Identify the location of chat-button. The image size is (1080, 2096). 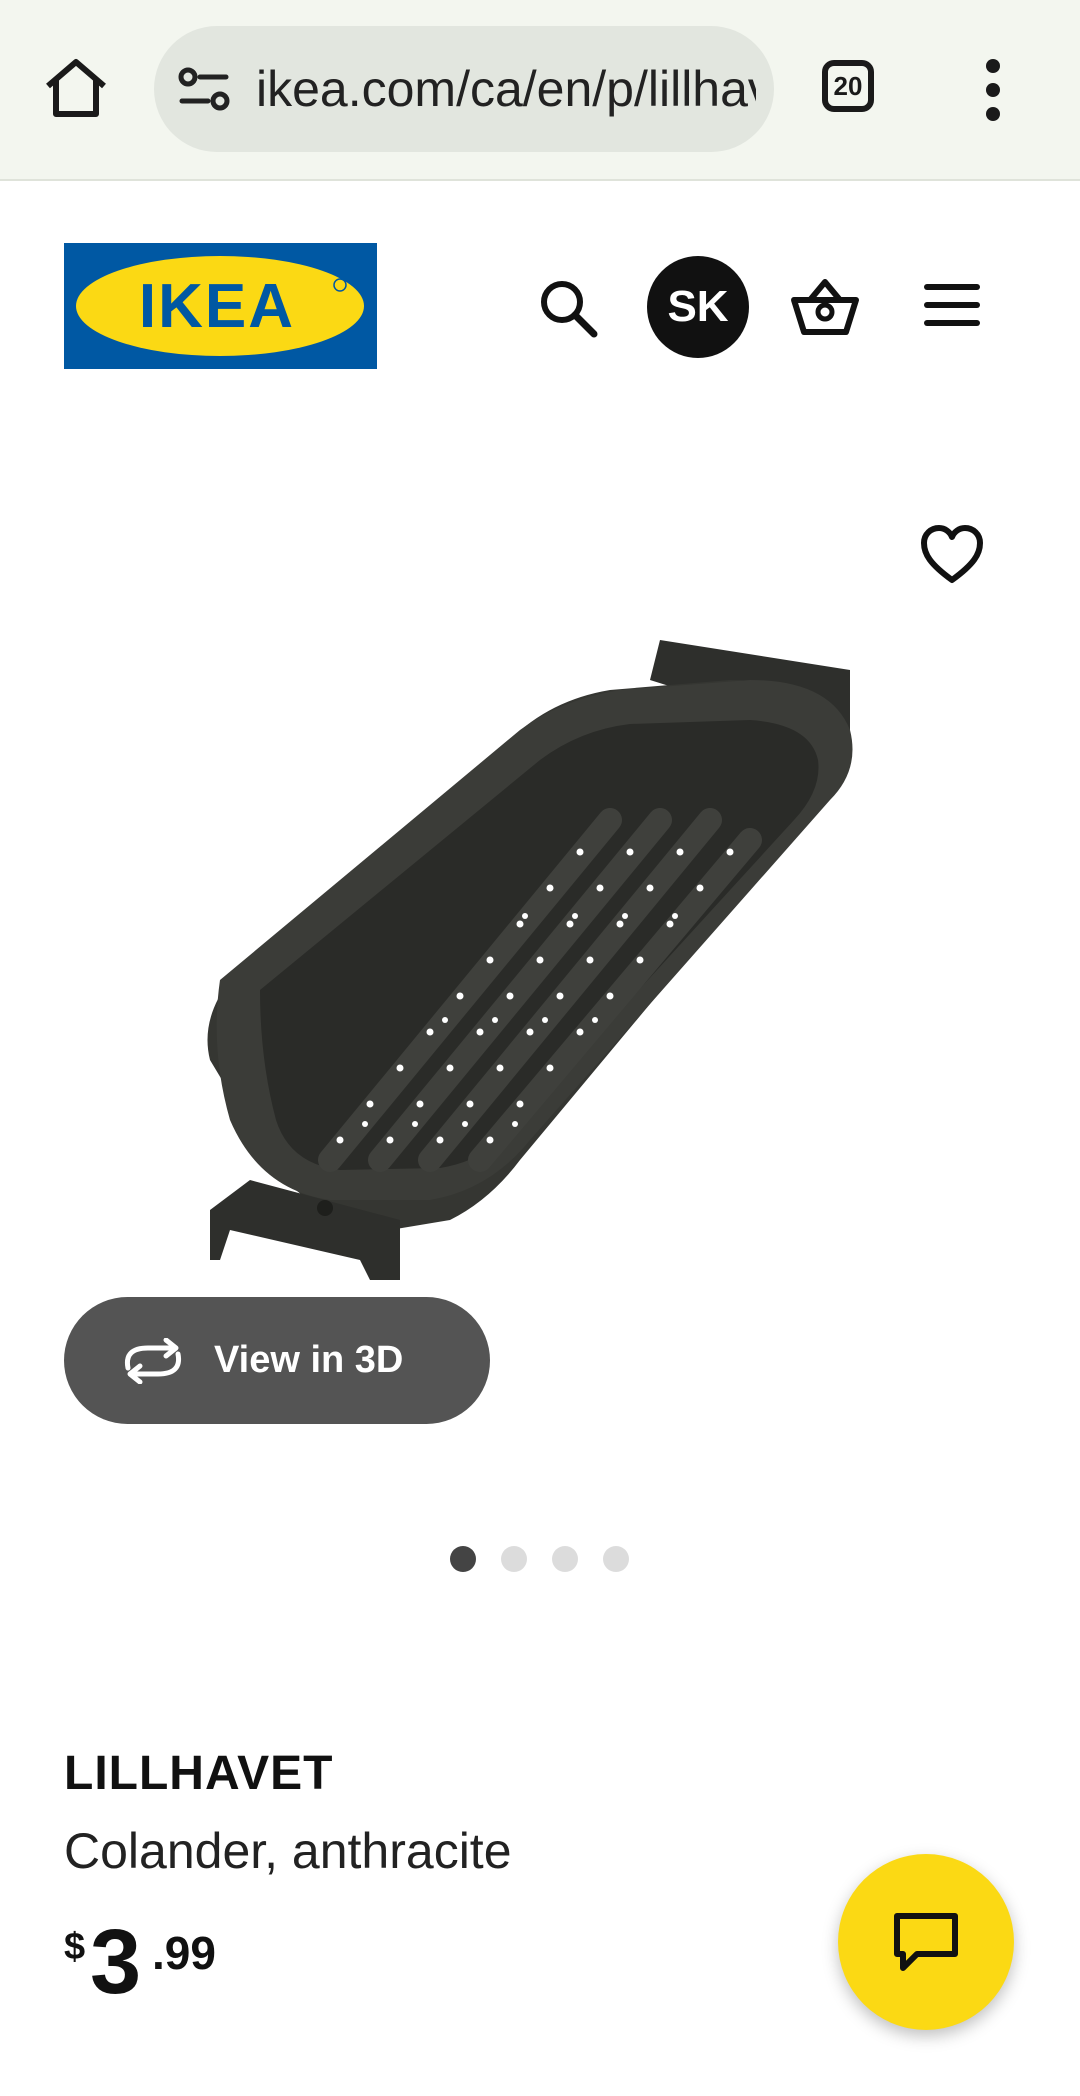
(926, 1942).